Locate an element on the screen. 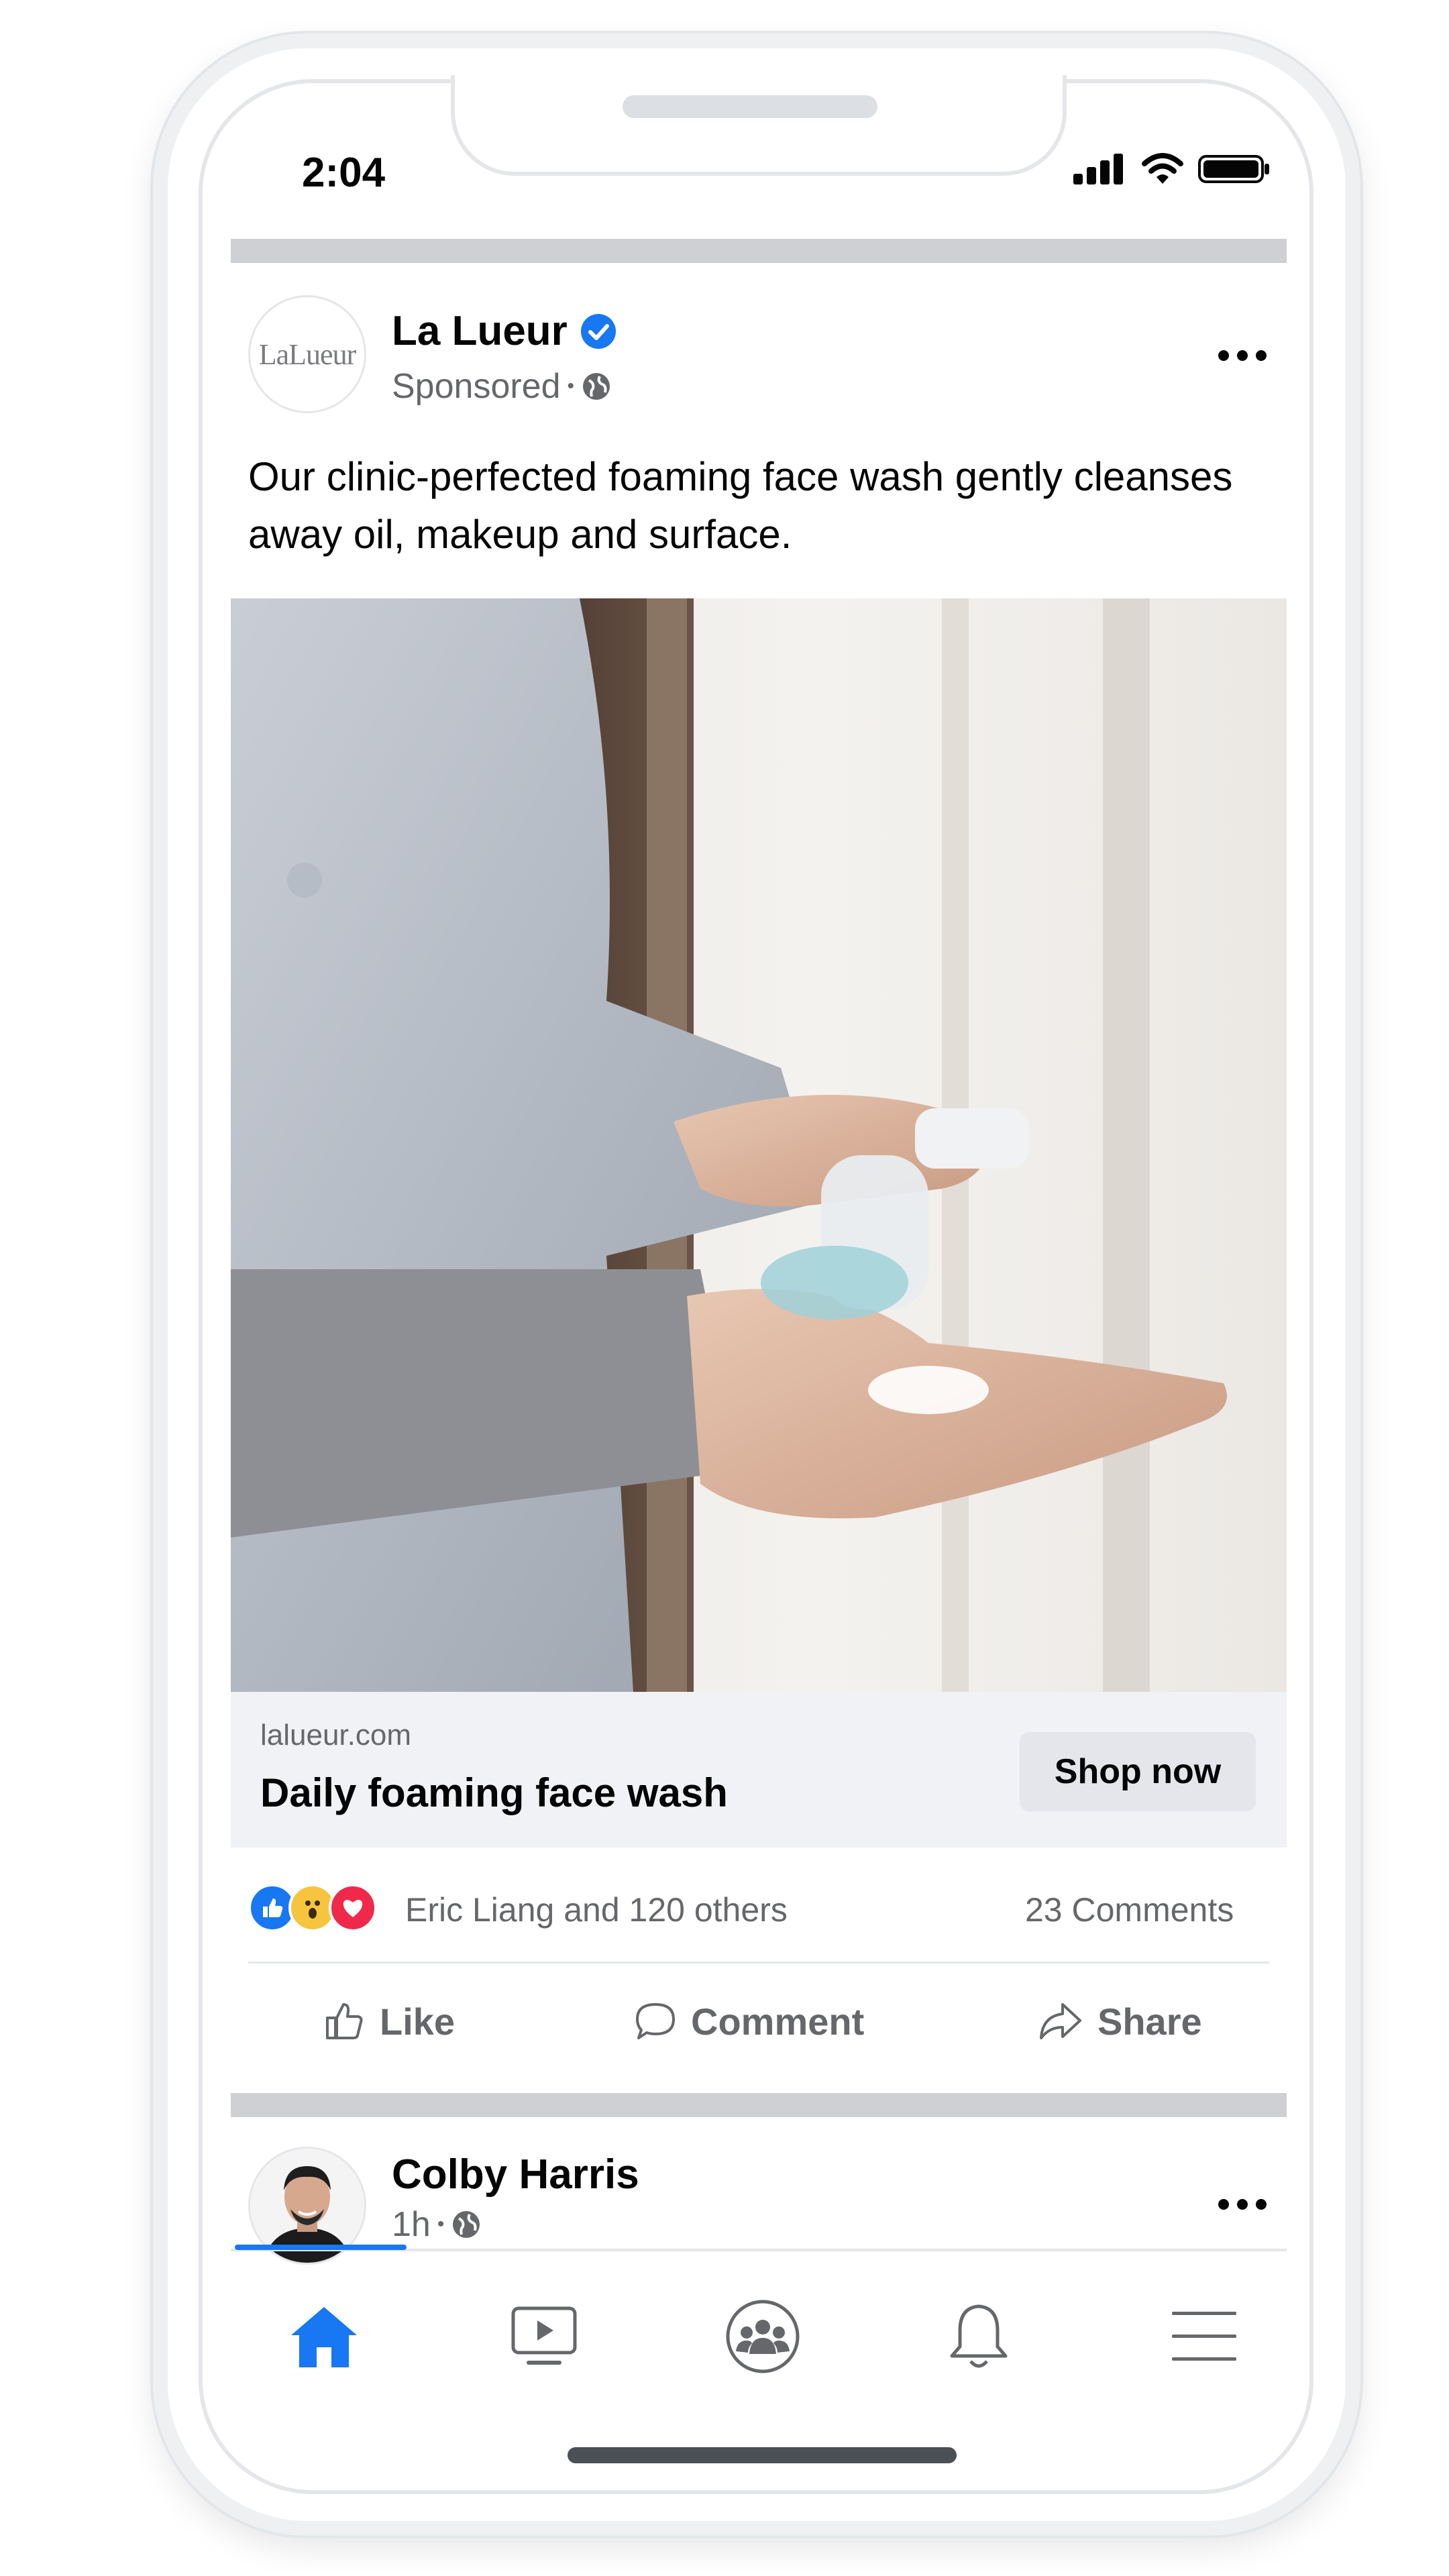 Image resolution: width=1449 pixels, height=2576 pixels. verified-badge-icon is located at coordinates (598, 331).